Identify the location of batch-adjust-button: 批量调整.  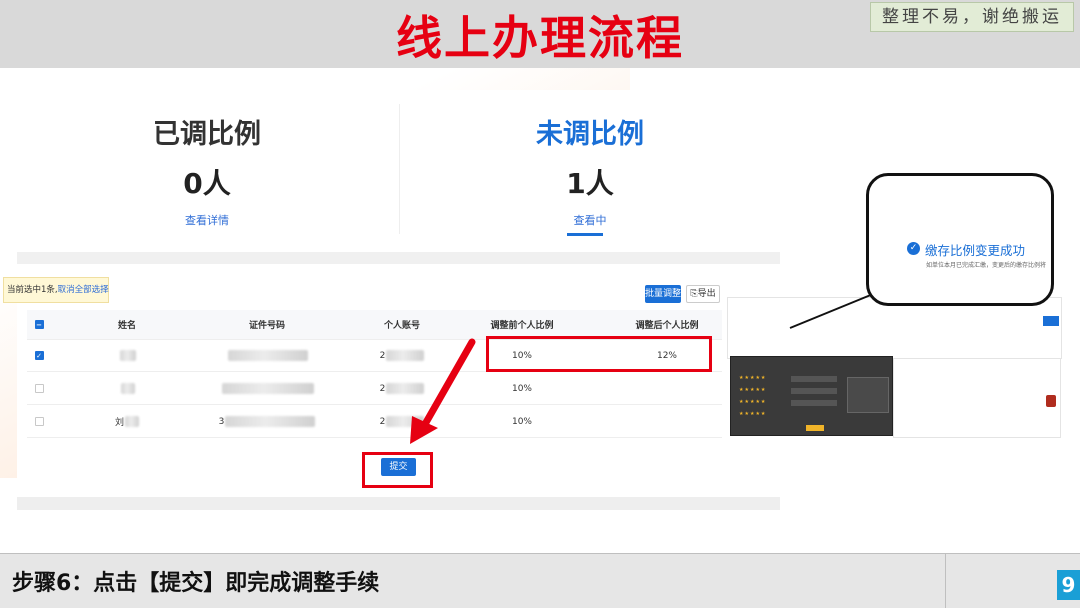
(663, 294).